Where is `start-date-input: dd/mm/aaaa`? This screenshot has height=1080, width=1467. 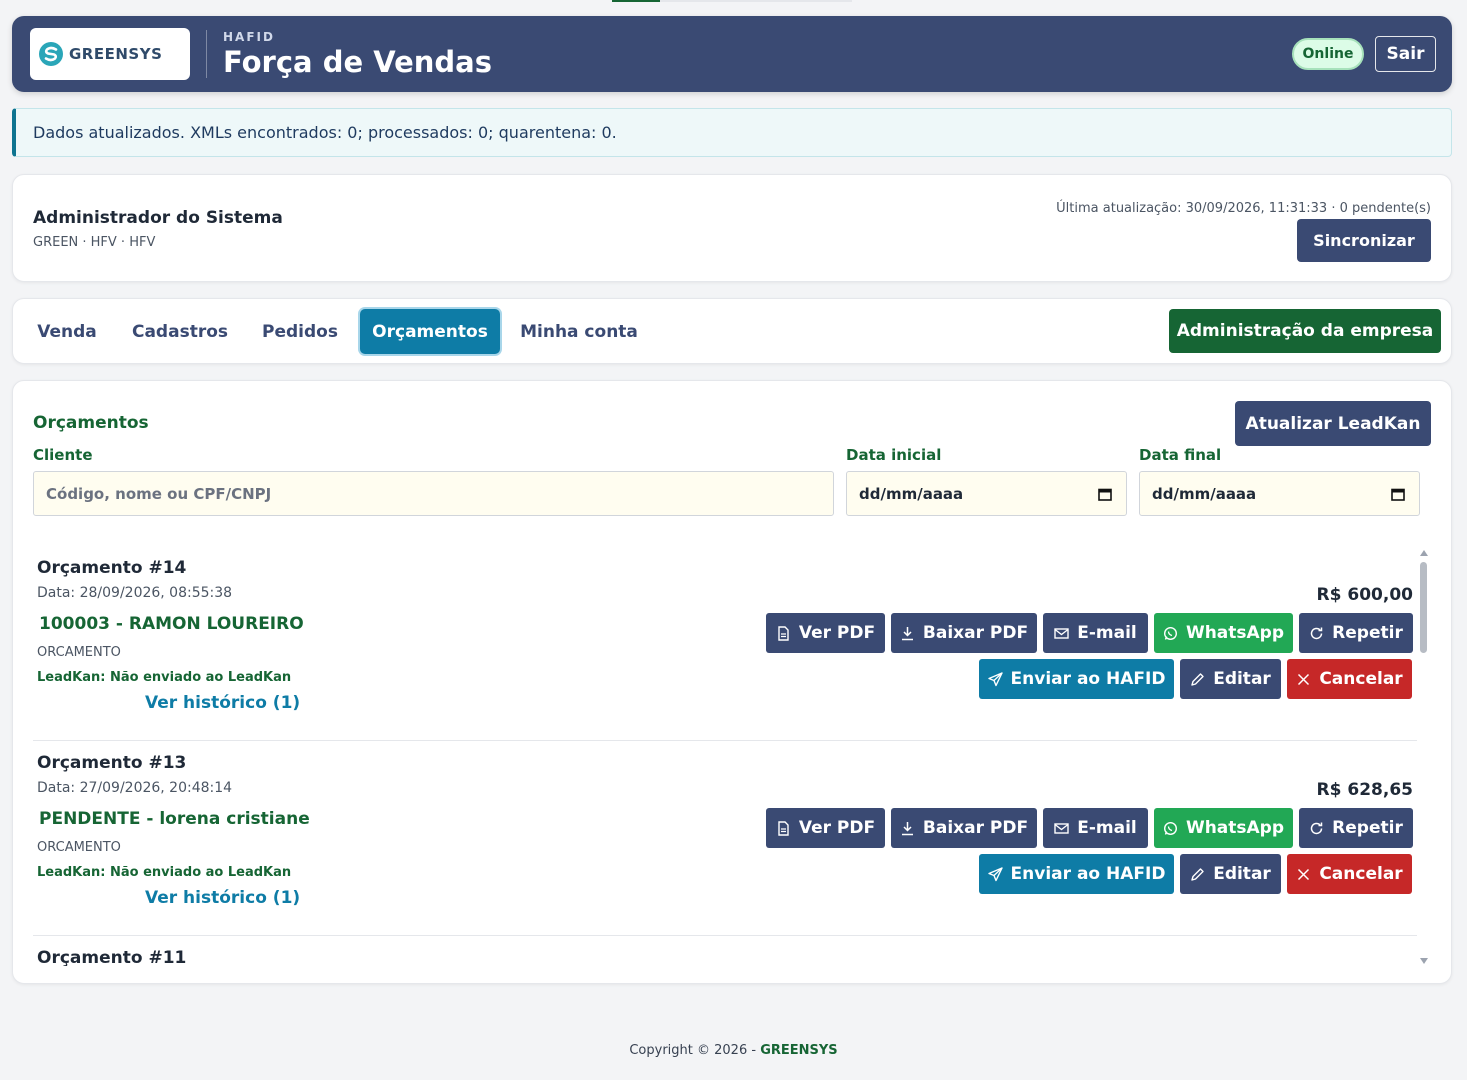
start-date-input: dd/mm/aaaa is located at coordinates (986, 493).